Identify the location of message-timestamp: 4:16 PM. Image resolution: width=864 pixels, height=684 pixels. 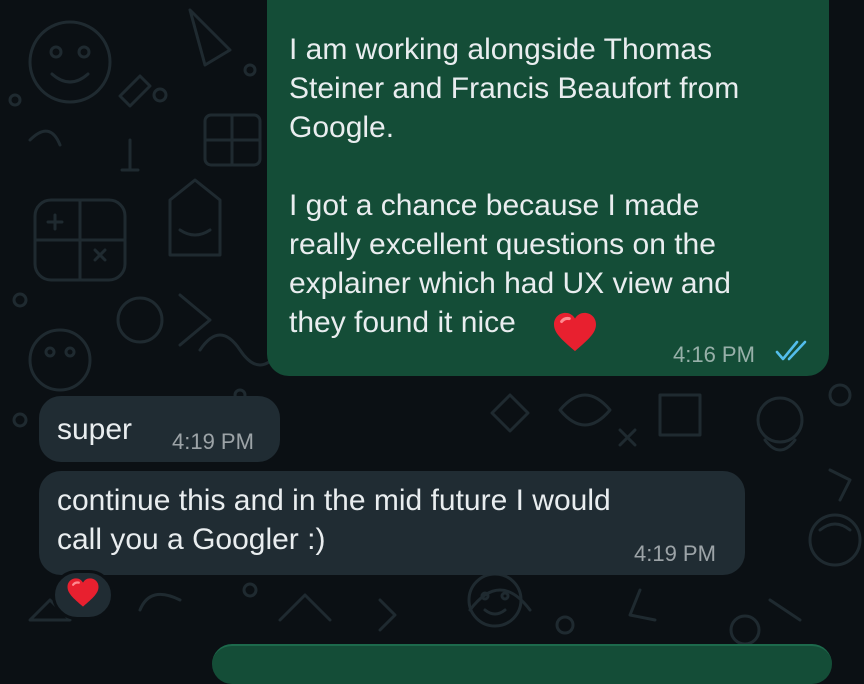
(714, 354).